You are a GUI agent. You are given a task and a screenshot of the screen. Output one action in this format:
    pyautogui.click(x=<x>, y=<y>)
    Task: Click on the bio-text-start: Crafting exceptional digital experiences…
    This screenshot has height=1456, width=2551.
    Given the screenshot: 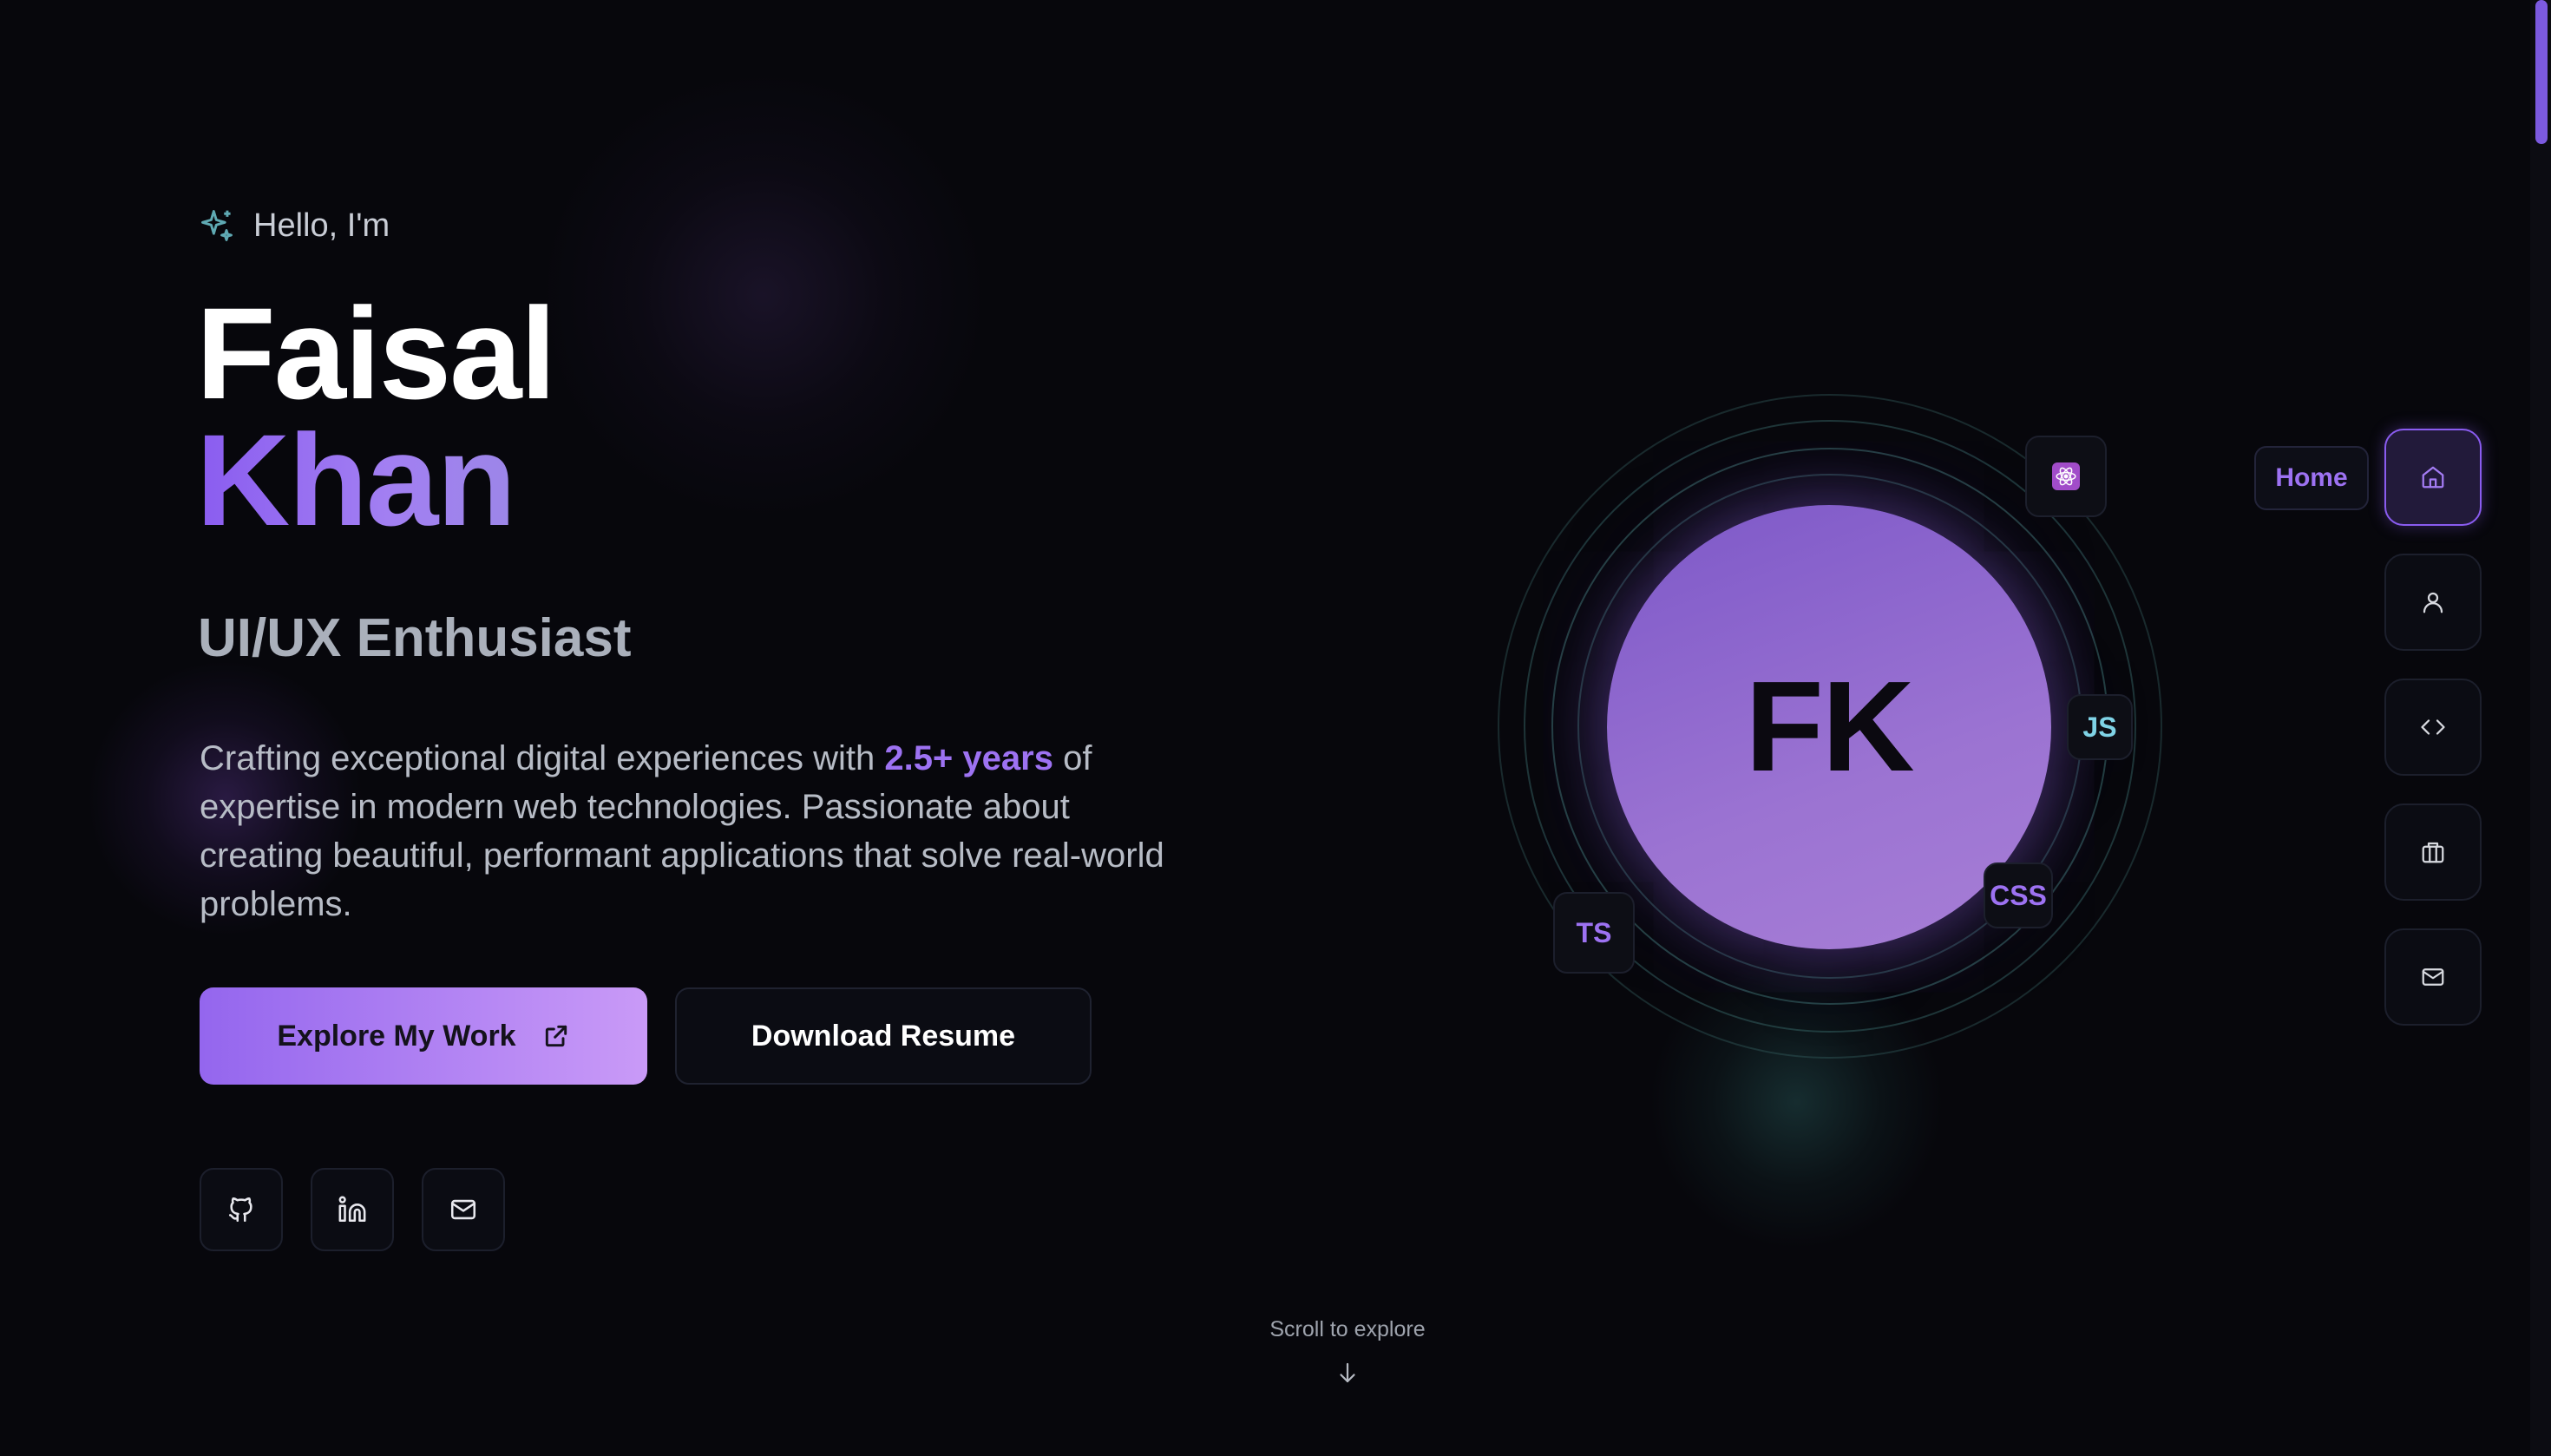 What is the action you would take?
    pyautogui.click(x=542, y=758)
    